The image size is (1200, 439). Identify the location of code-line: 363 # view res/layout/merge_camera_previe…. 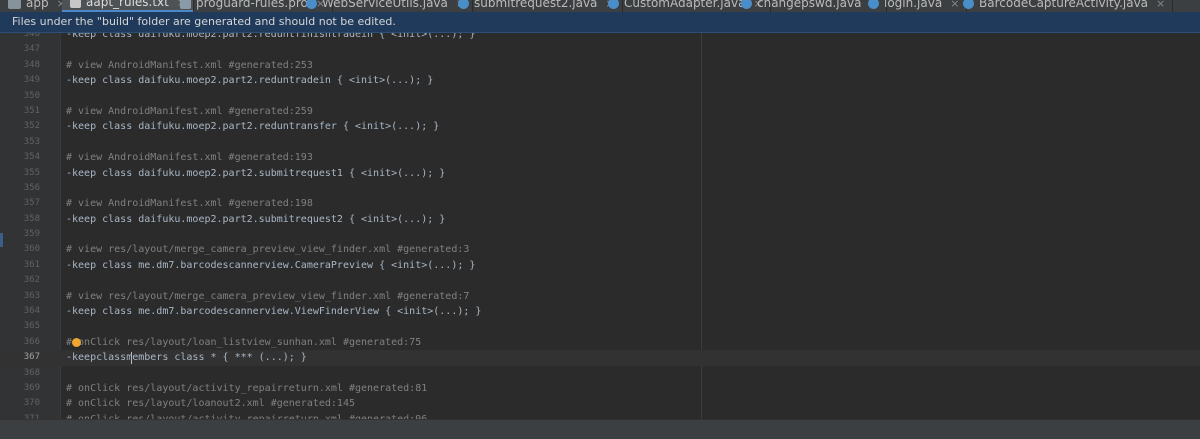
(600, 296).